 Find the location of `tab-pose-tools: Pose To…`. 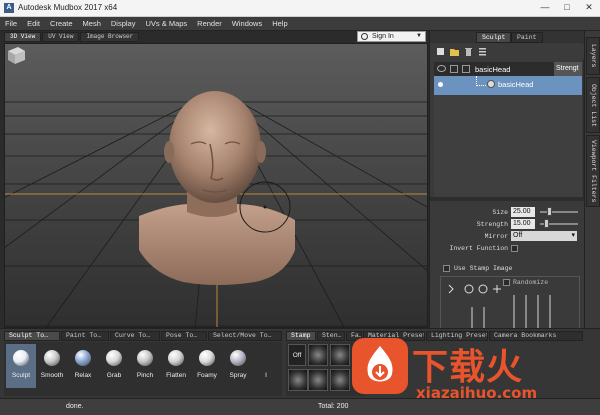

tab-pose-tools: Pose To… is located at coordinates (184, 336).